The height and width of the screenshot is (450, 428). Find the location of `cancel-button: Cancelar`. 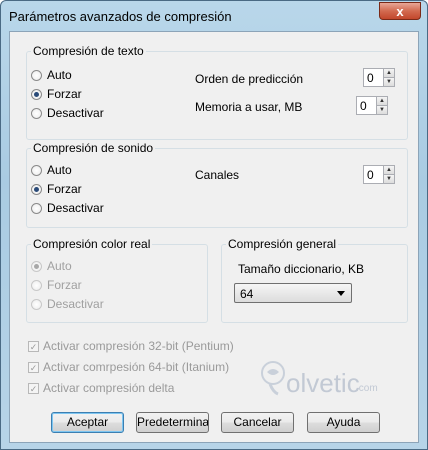

cancel-button: Cancelar is located at coordinates (257, 422).